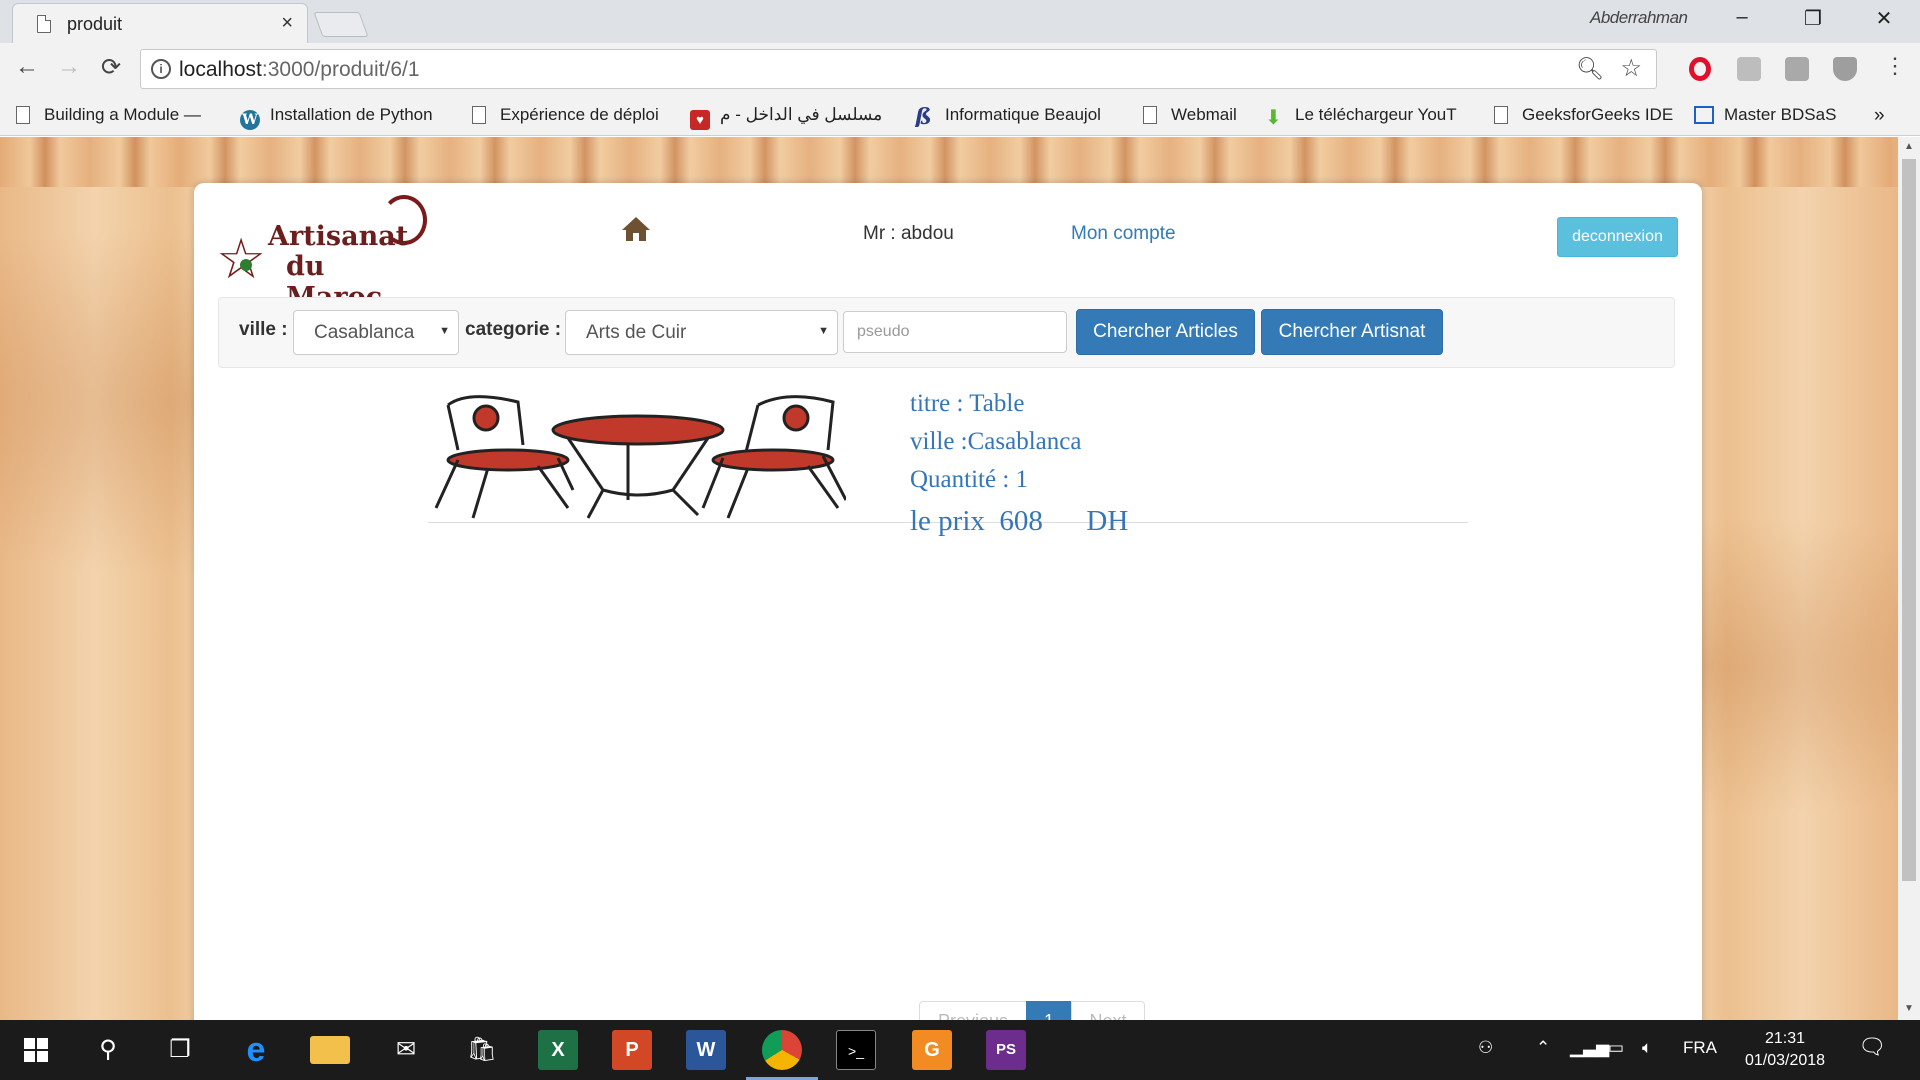 This screenshot has width=1920, height=1080. What do you see at coordinates (1647, 1048) in the screenshot?
I see `volume-icon: 🔈︎` at bounding box center [1647, 1048].